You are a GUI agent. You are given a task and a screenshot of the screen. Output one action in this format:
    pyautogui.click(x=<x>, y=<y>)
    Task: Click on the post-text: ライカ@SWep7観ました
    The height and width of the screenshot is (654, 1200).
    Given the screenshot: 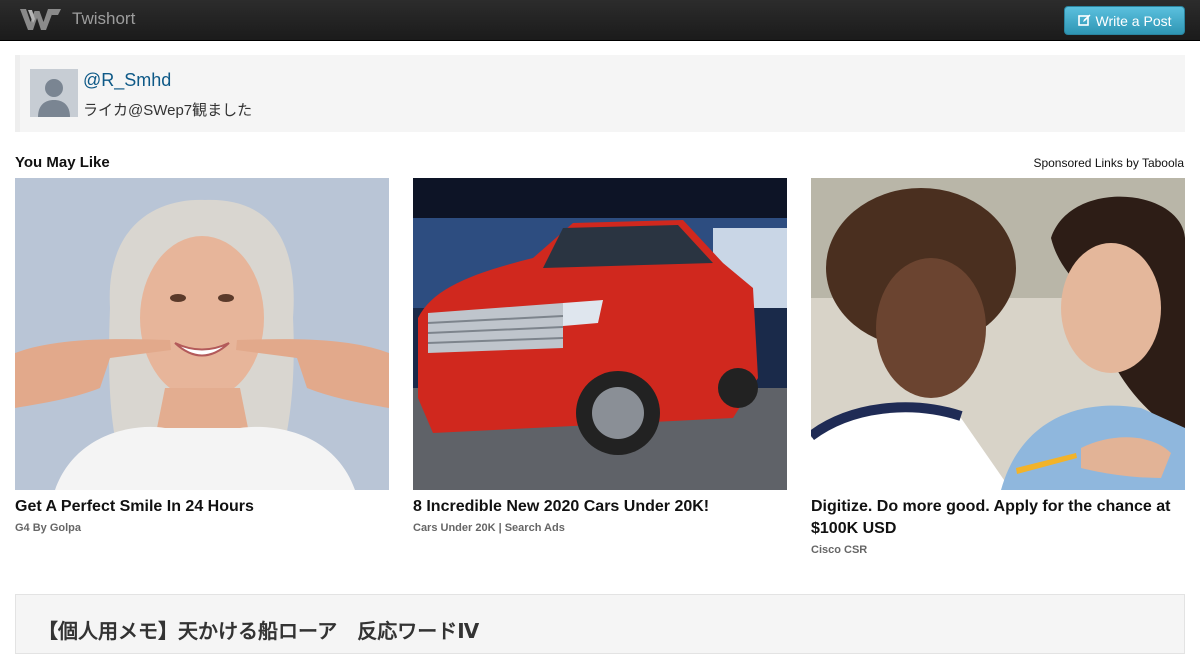 What is the action you would take?
    pyautogui.click(x=168, y=110)
    